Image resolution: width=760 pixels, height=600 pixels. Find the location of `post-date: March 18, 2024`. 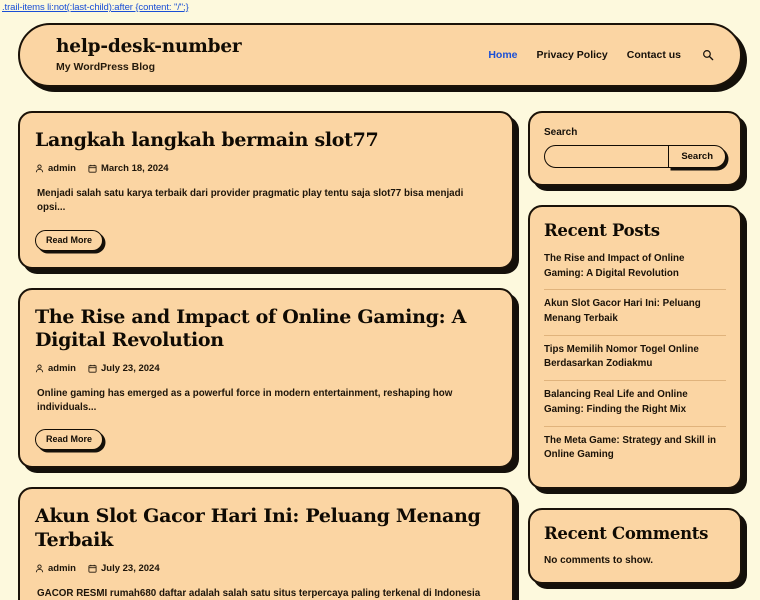

post-date: March 18, 2024 is located at coordinates (128, 168).